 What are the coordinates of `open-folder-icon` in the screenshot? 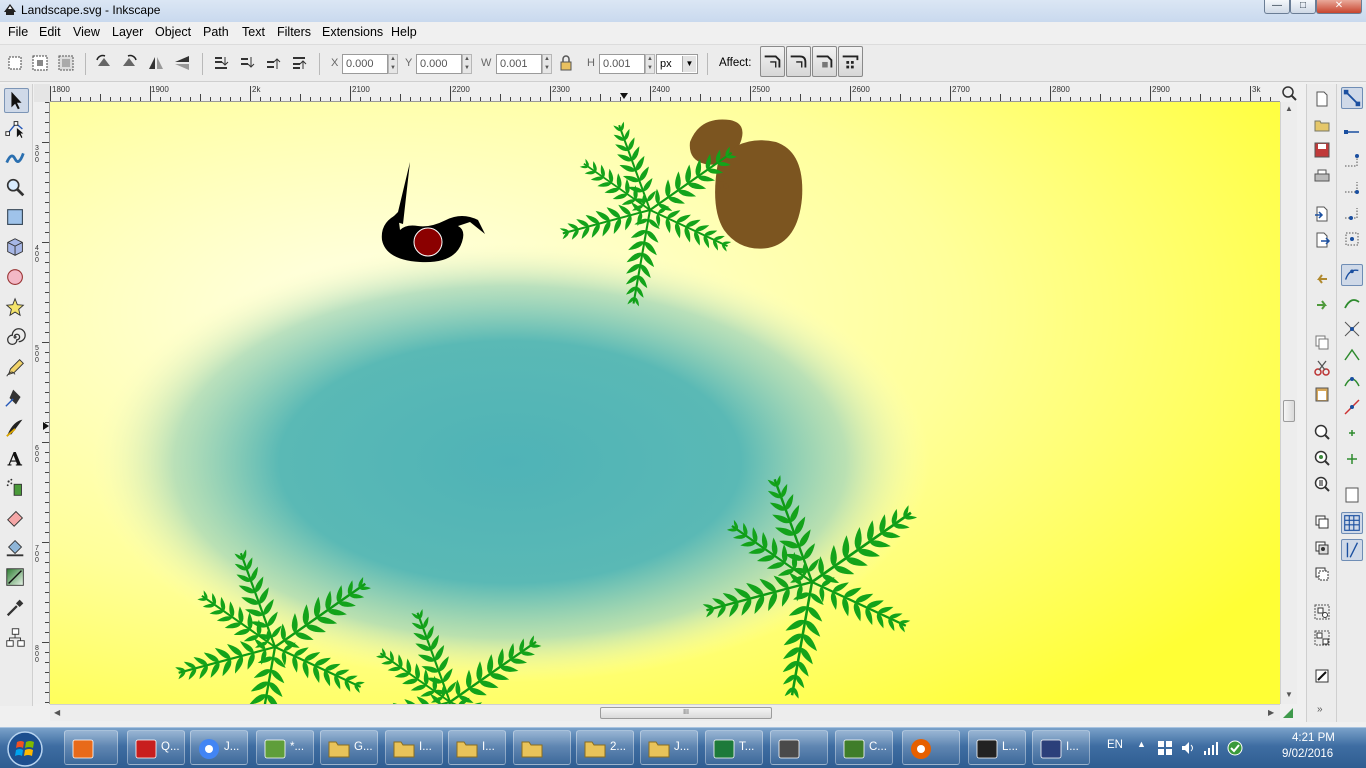 It's located at (1322, 125).